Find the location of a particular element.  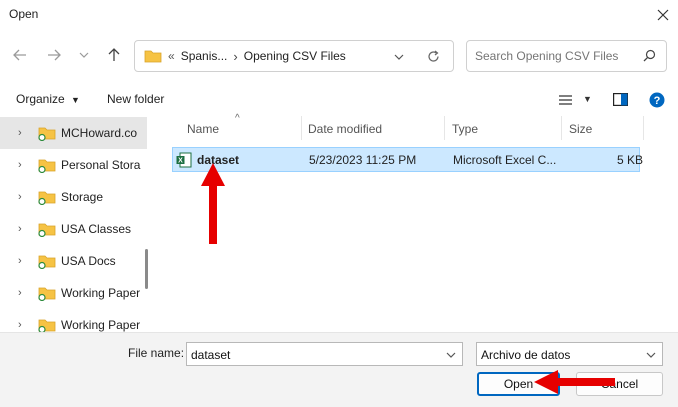

sidebar-item-usa-docs: › USA Docs is located at coordinates (73, 261).